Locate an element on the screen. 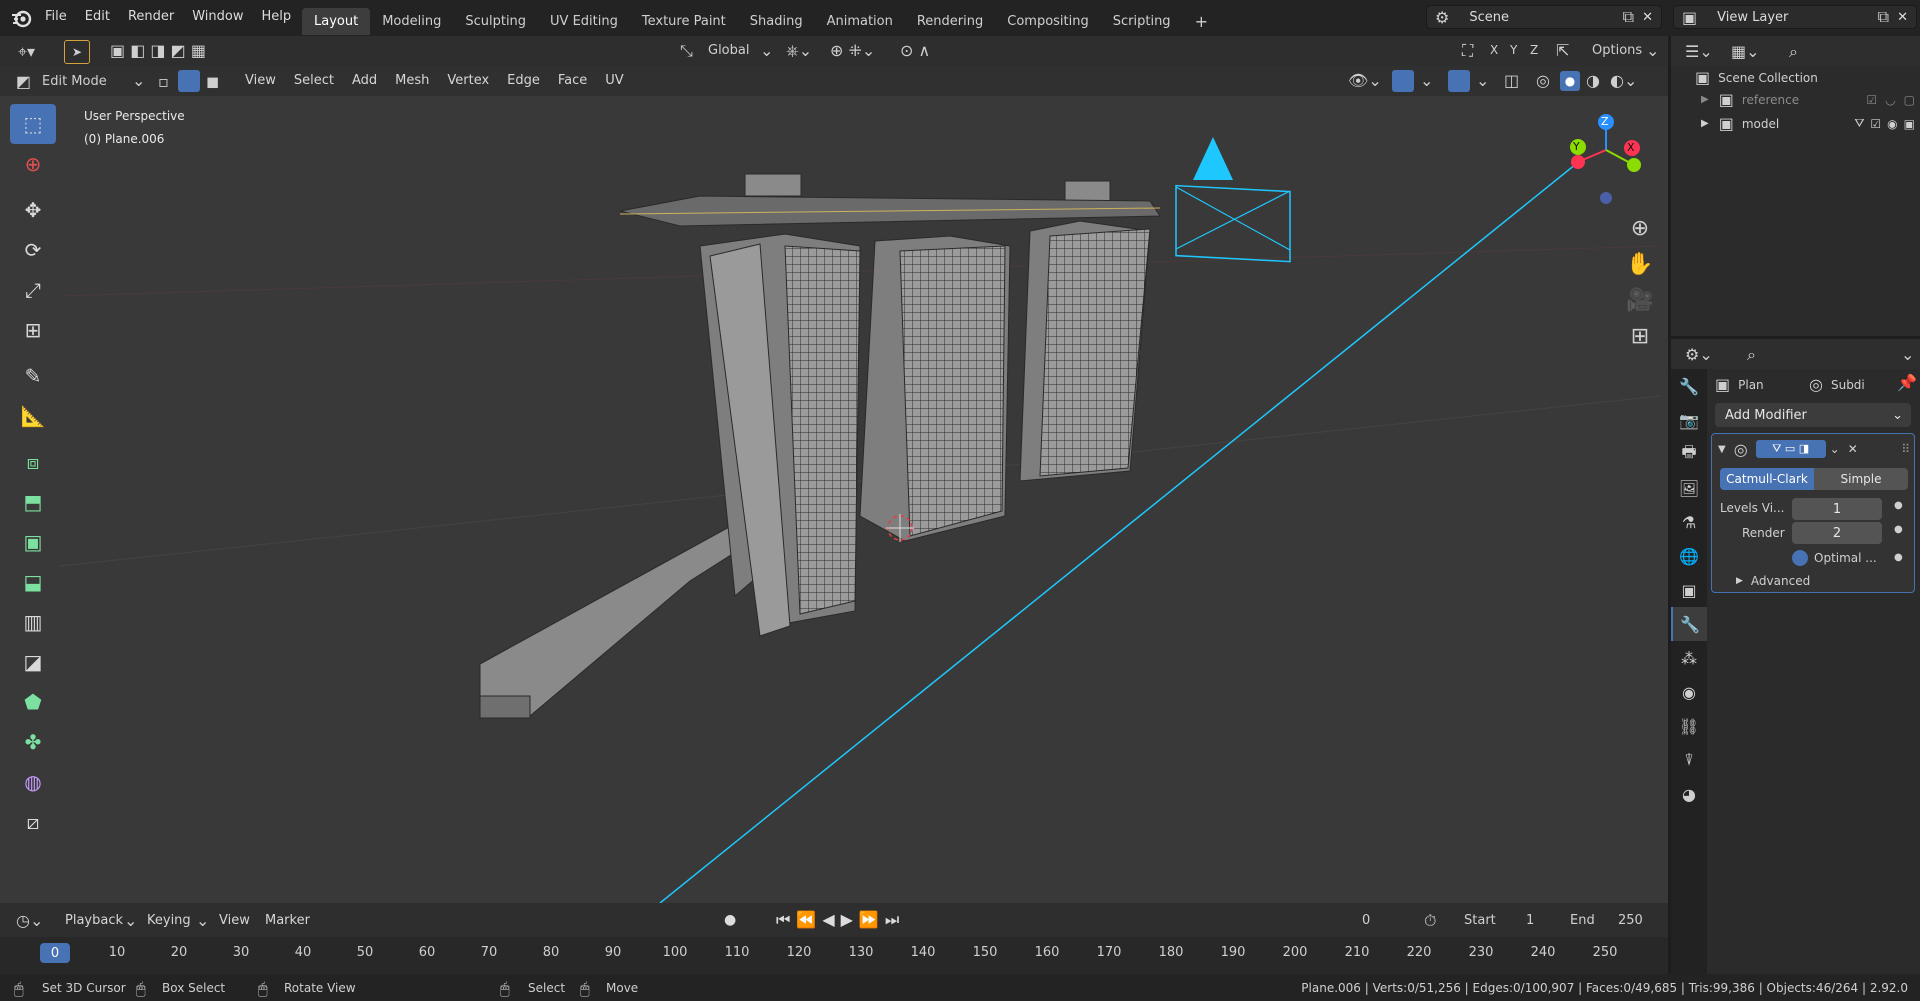  inset-tool: ▣ is located at coordinates (33, 542).